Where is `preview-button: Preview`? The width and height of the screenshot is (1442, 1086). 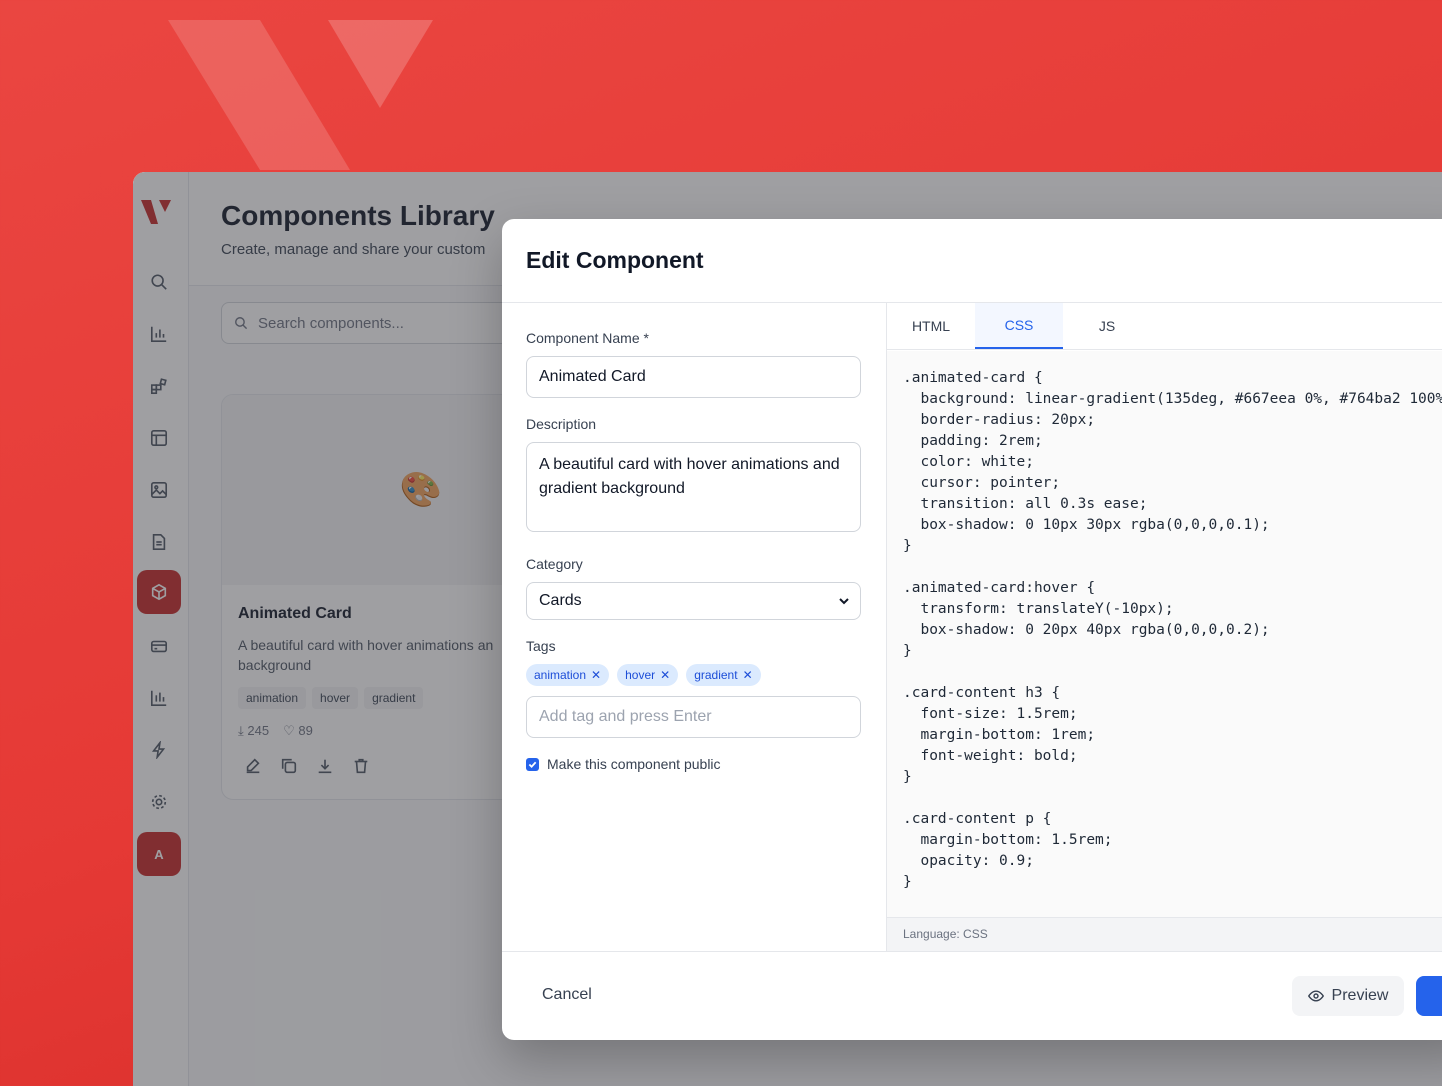
preview-button: Preview is located at coordinates (1348, 996).